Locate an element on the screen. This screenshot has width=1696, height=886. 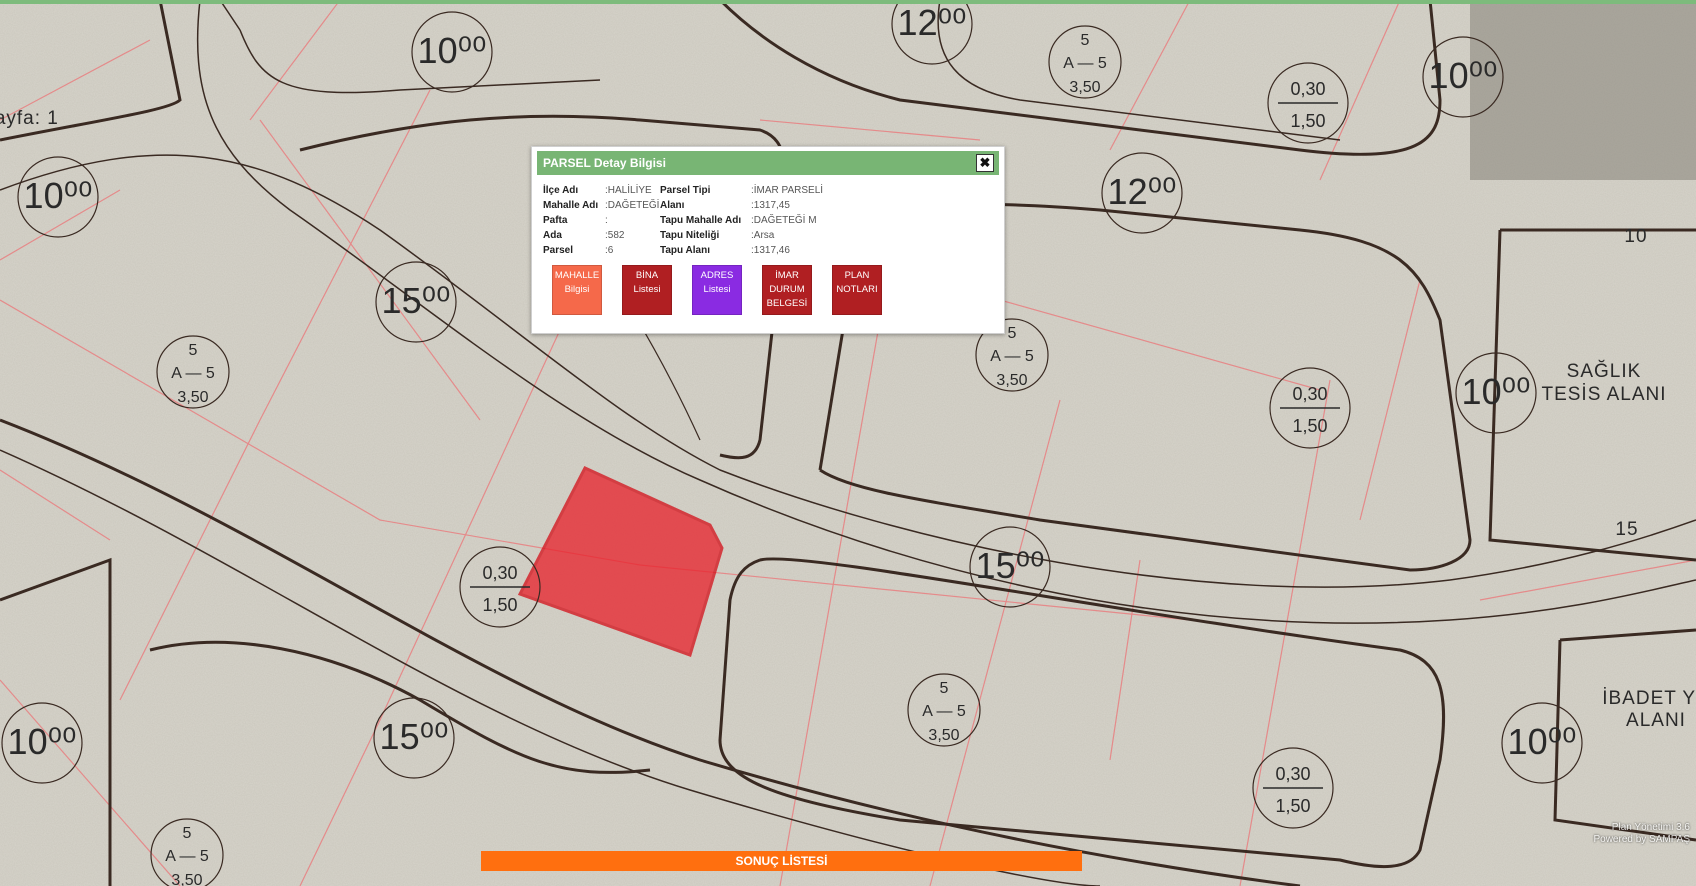
map-label: ALANI is located at coordinates (1655, 720).